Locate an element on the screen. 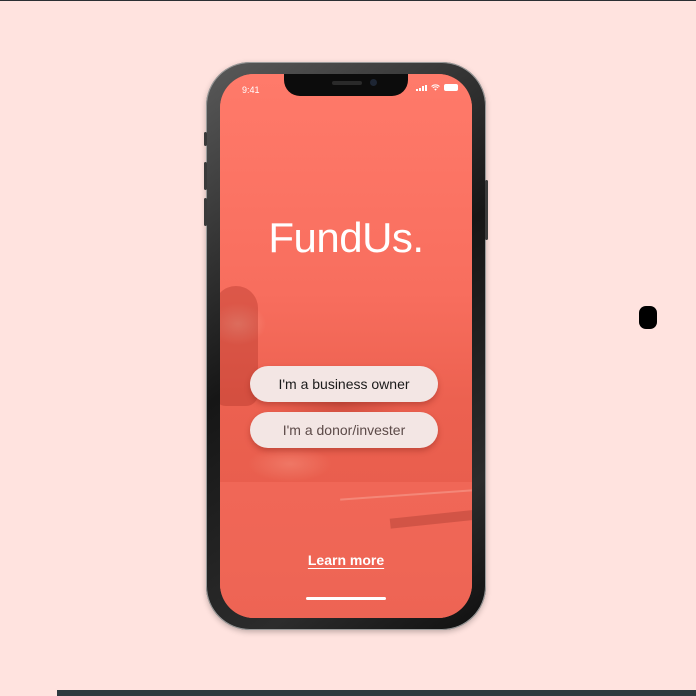  volume-up-button is located at coordinates (205, 176).